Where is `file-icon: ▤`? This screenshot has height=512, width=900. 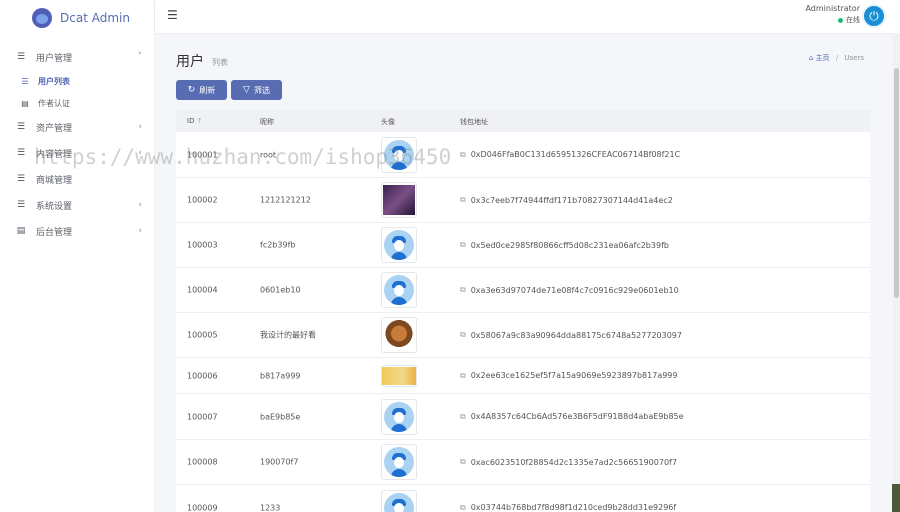
file-icon: ▤ is located at coordinates (25, 103).